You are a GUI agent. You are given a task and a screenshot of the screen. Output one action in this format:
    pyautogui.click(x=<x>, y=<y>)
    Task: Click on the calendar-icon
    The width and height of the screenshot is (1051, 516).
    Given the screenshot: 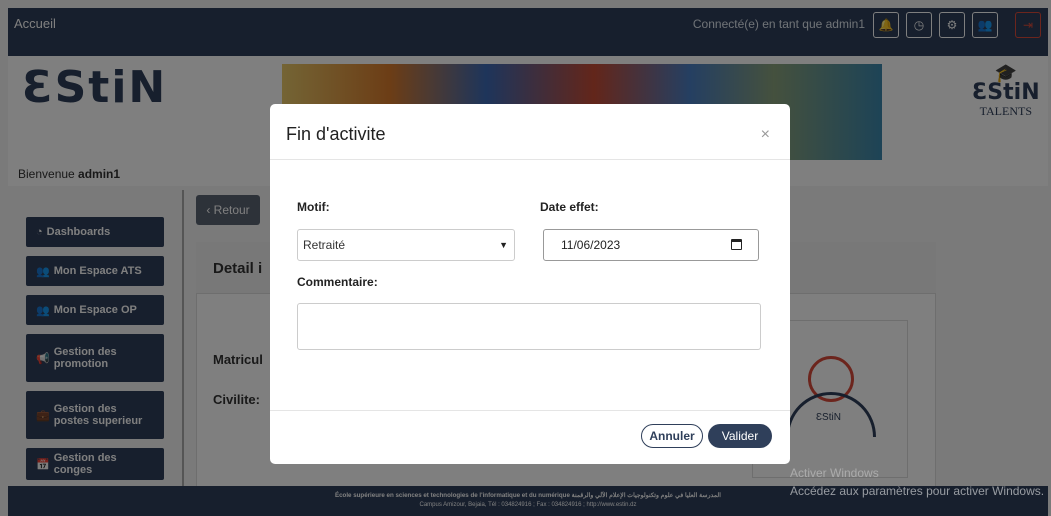 What is the action you would take?
    pyautogui.click(x=736, y=244)
    